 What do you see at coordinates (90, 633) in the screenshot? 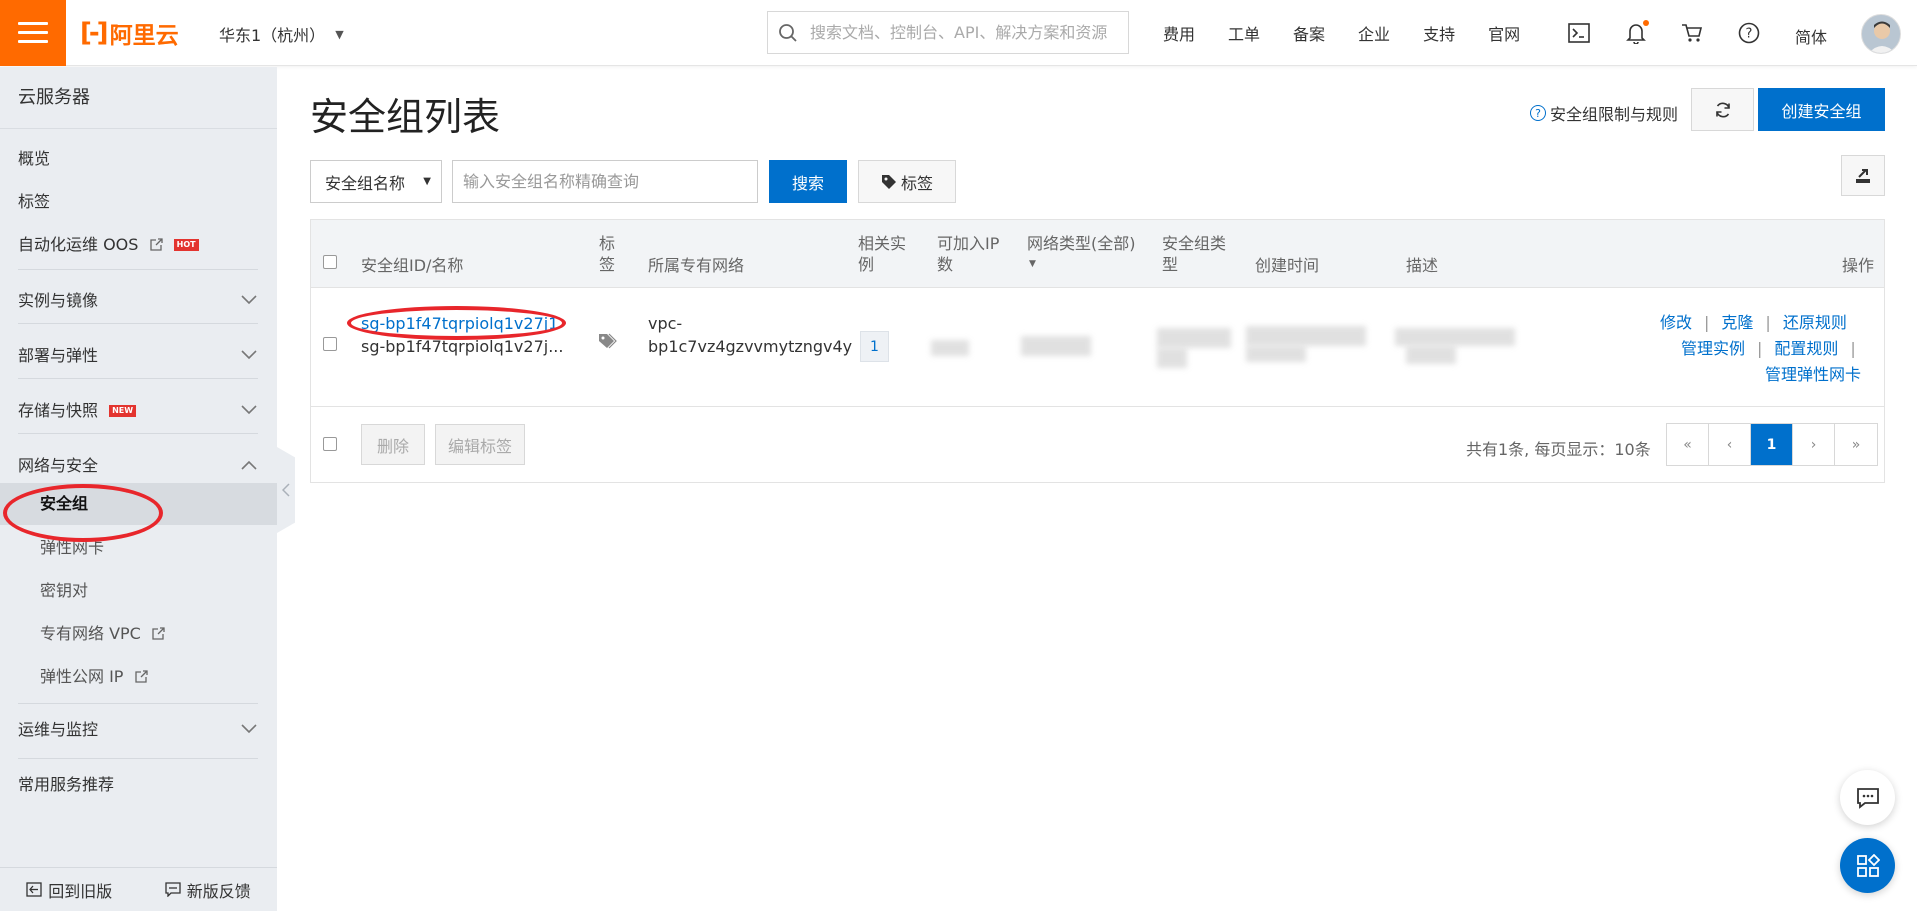
I see `sidebar-item-label: 专有网络 VPC` at bounding box center [90, 633].